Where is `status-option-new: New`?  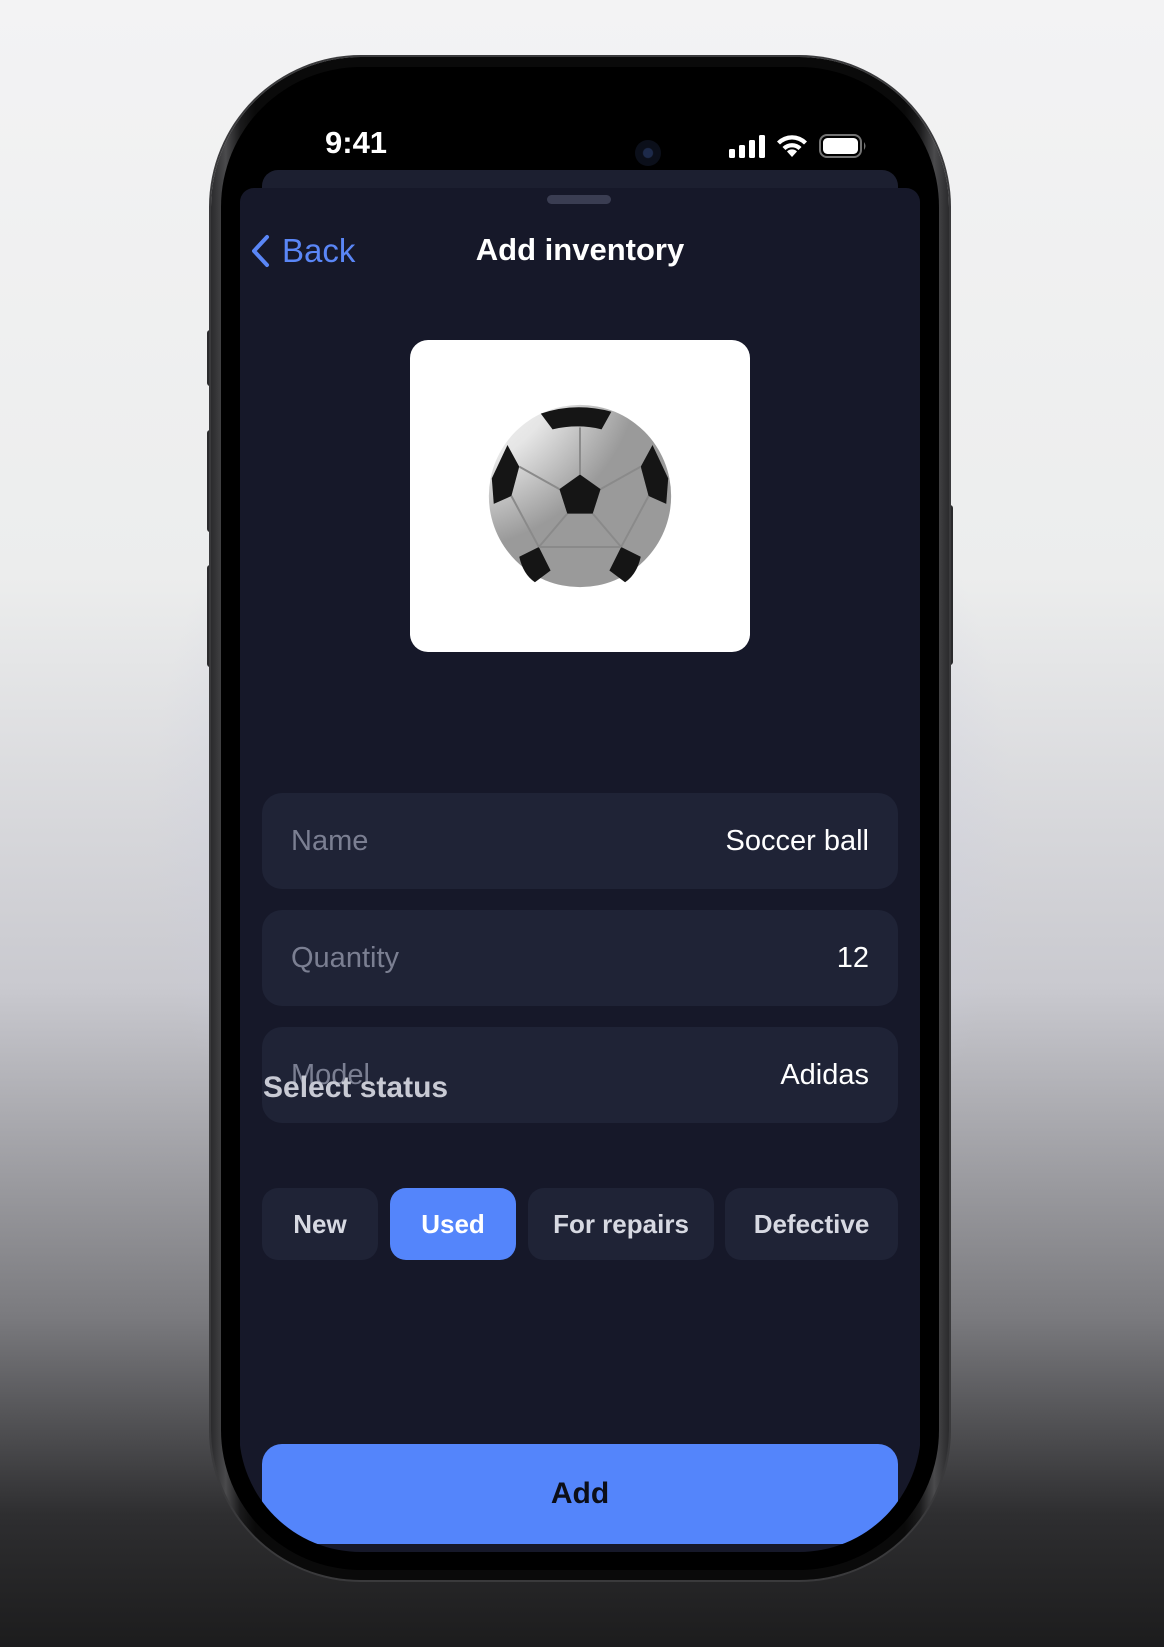 status-option-new: New is located at coordinates (320, 1224).